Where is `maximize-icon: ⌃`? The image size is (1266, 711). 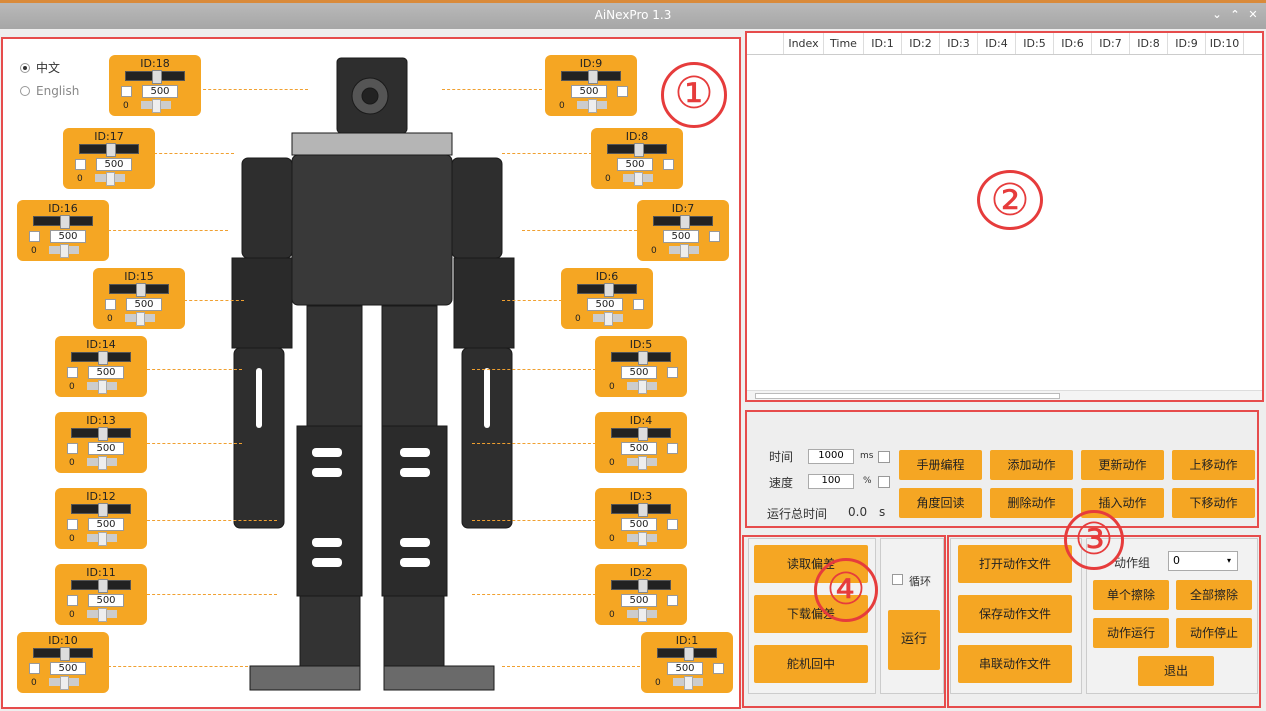
maximize-icon: ⌃ is located at coordinates (1235, 14).